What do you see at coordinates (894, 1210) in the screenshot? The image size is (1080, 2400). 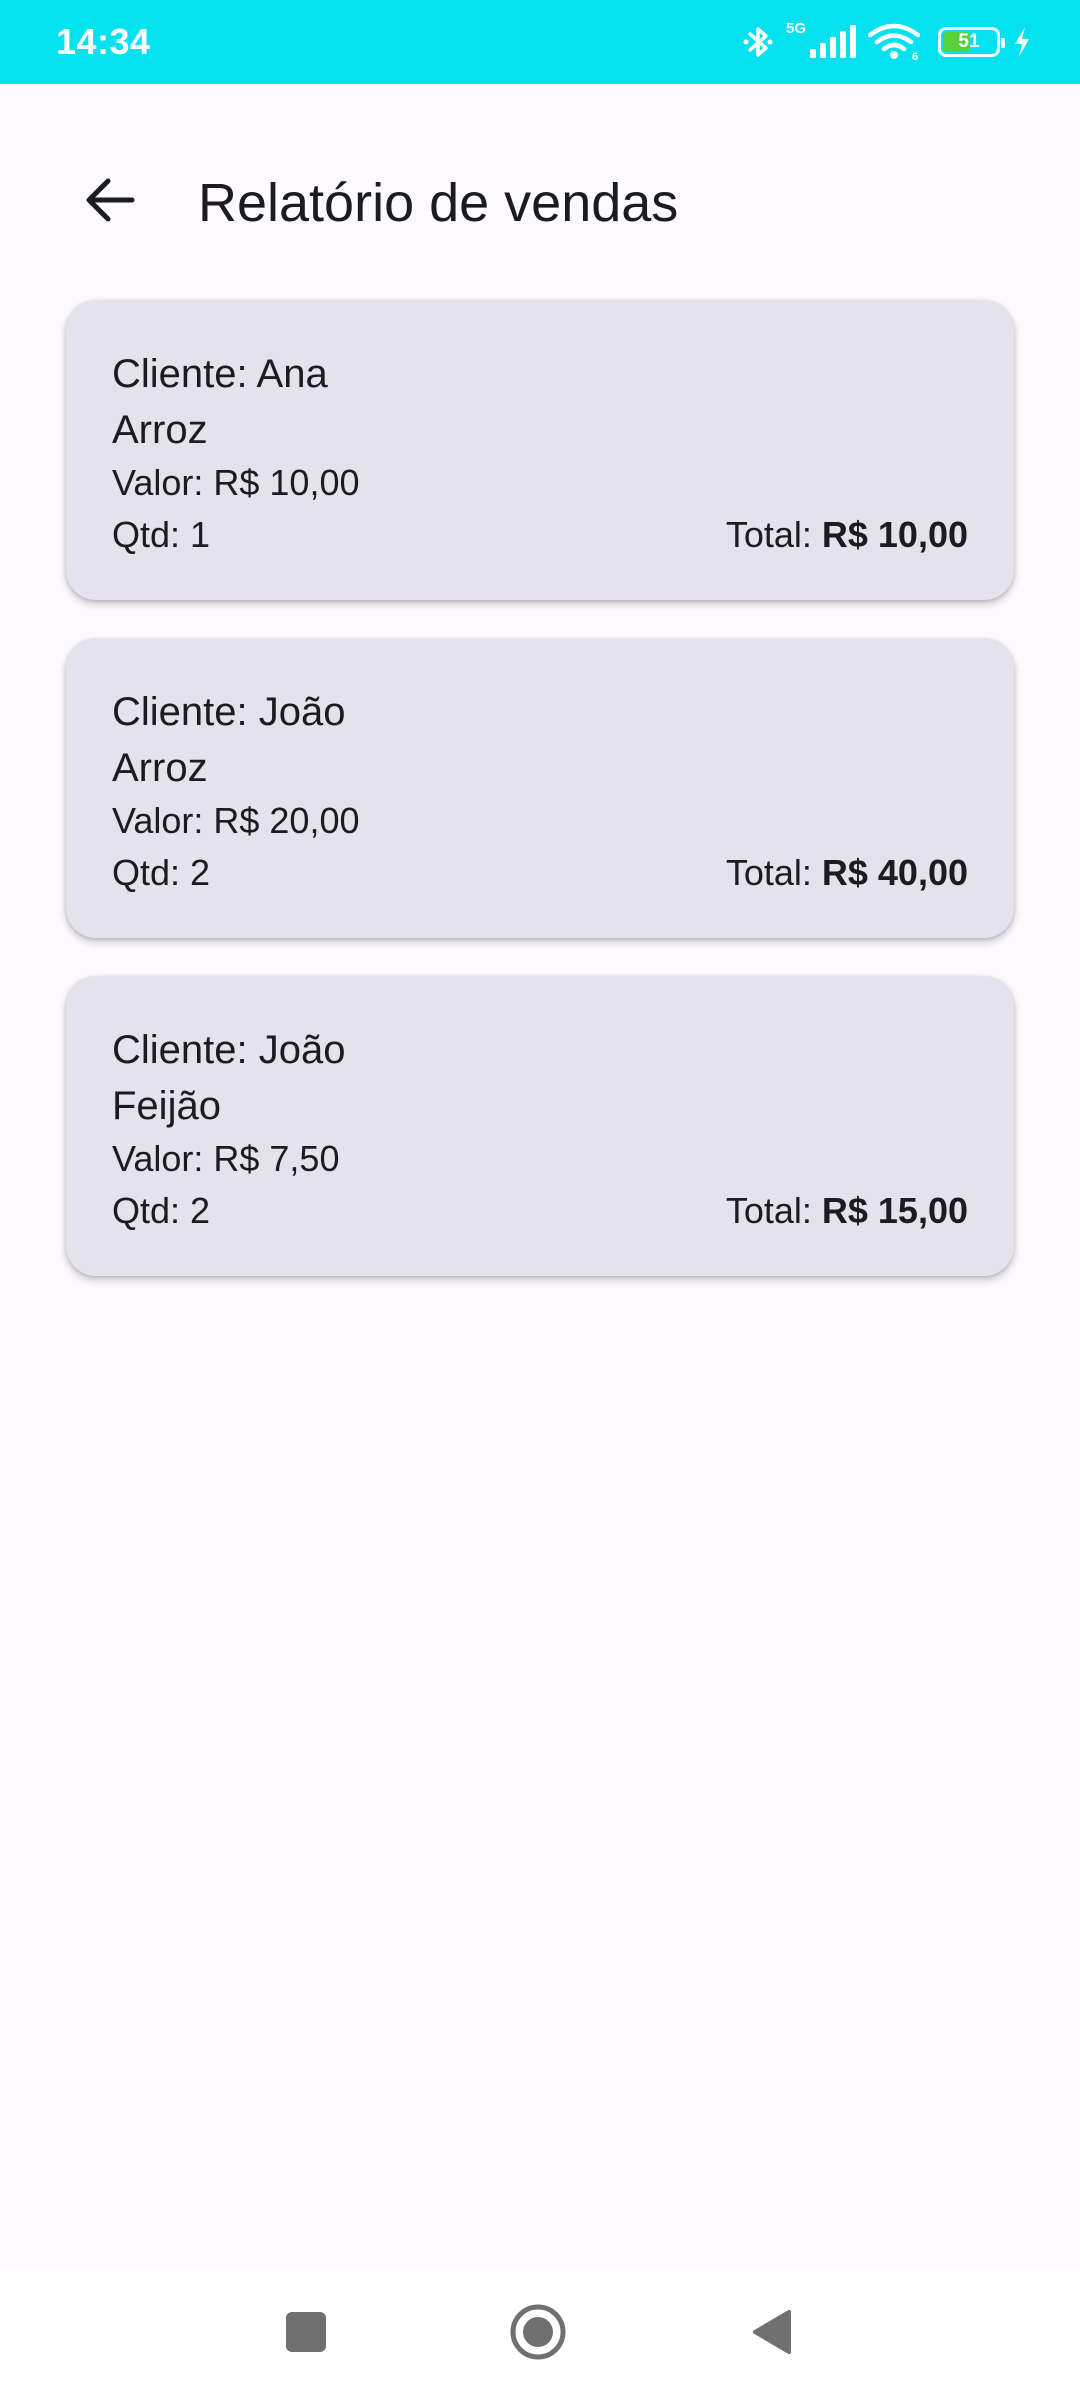 I see `total-amount: R$ 15,00` at bounding box center [894, 1210].